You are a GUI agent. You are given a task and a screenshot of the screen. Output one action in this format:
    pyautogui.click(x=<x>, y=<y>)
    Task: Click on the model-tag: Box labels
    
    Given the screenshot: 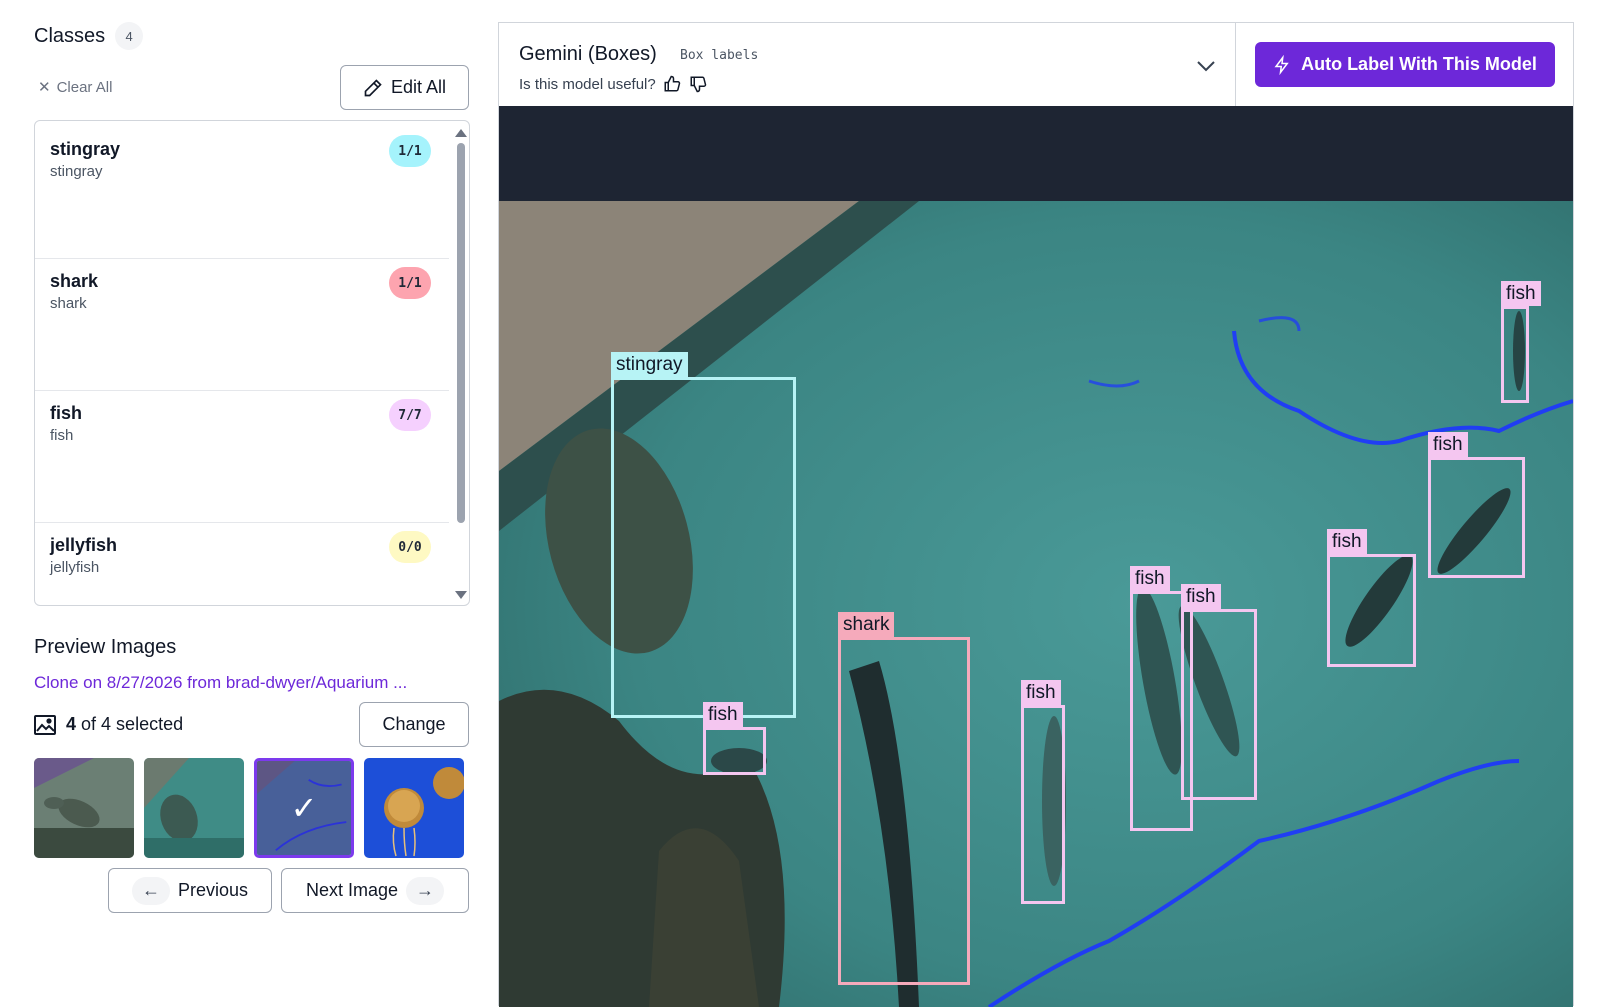 What is the action you would take?
    pyautogui.click(x=719, y=55)
    